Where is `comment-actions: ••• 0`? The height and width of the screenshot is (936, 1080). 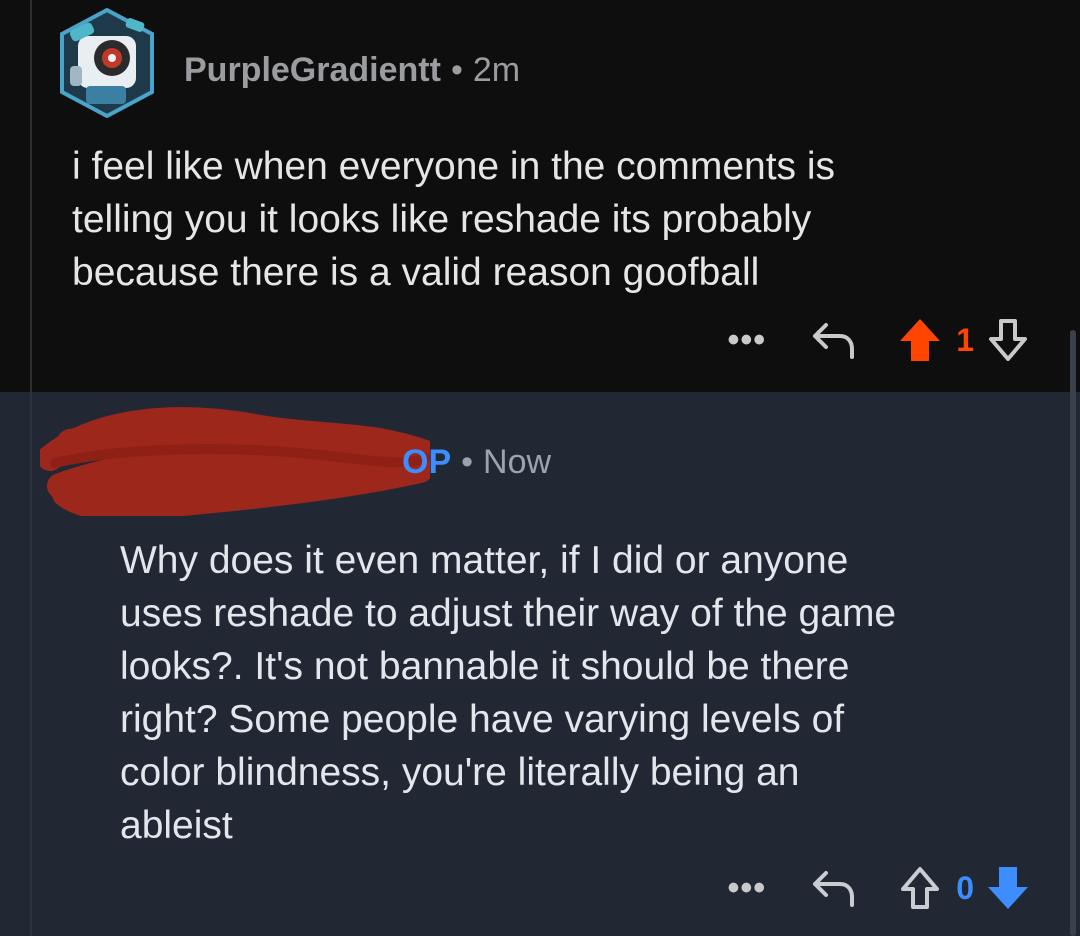 comment-actions: ••• 0 is located at coordinates (878, 888).